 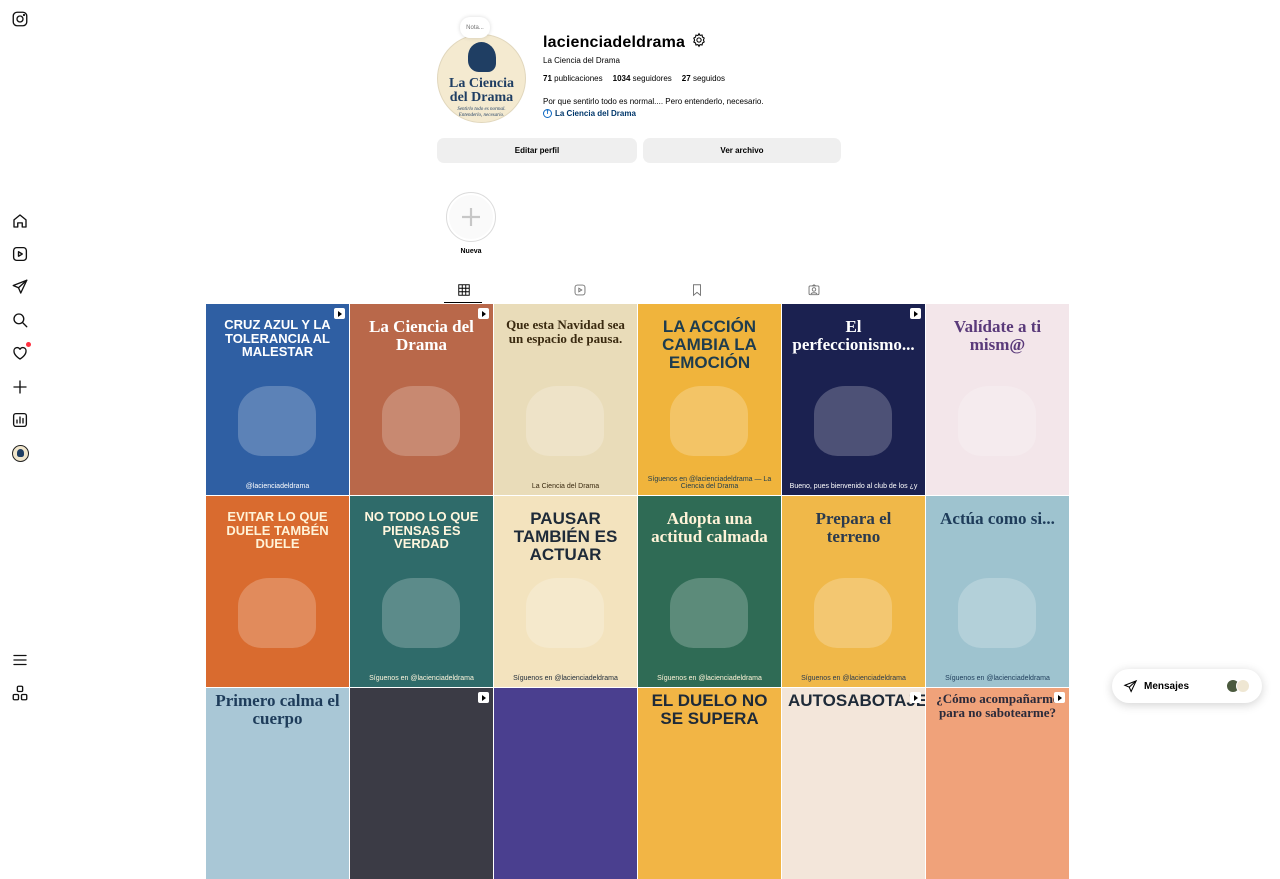 What do you see at coordinates (642, 78) in the screenshot?
I see `followers-stat: 1034 seguidores` at bounding box center [642, 78].